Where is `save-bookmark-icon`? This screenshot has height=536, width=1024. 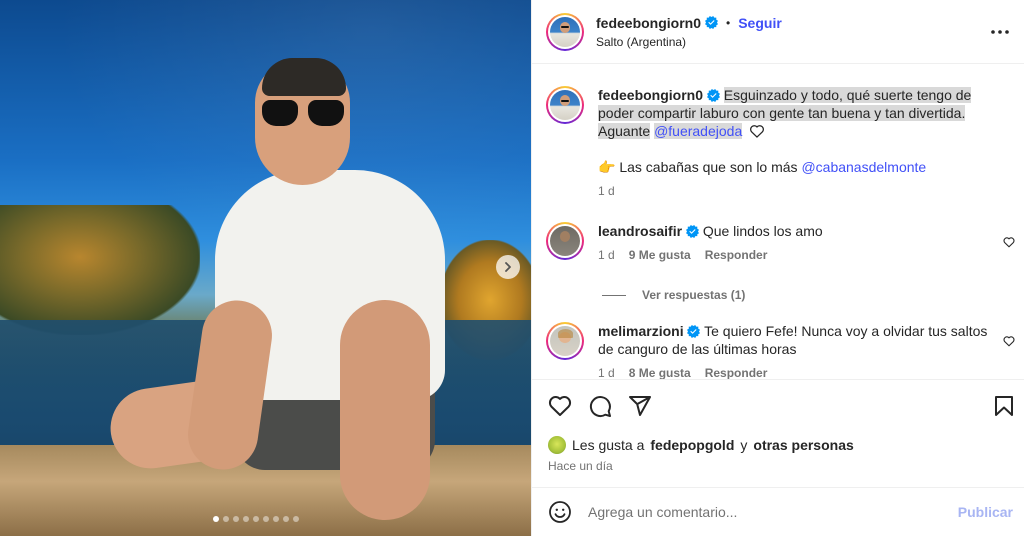 save-bookmark-icon is located at coordinates (1004, 406).